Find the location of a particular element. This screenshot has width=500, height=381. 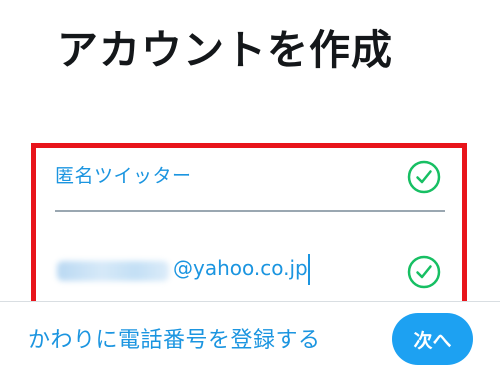

email-valid-check-icon is located at coordinates (424, 272).